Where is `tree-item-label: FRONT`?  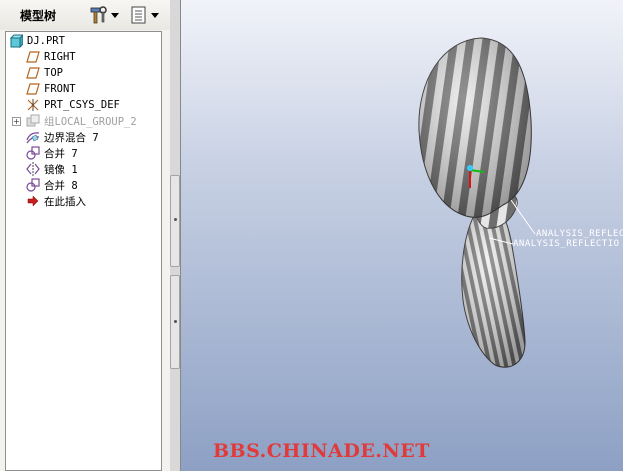
tree-item-label: FRONT is located at coordinates (60, 89).